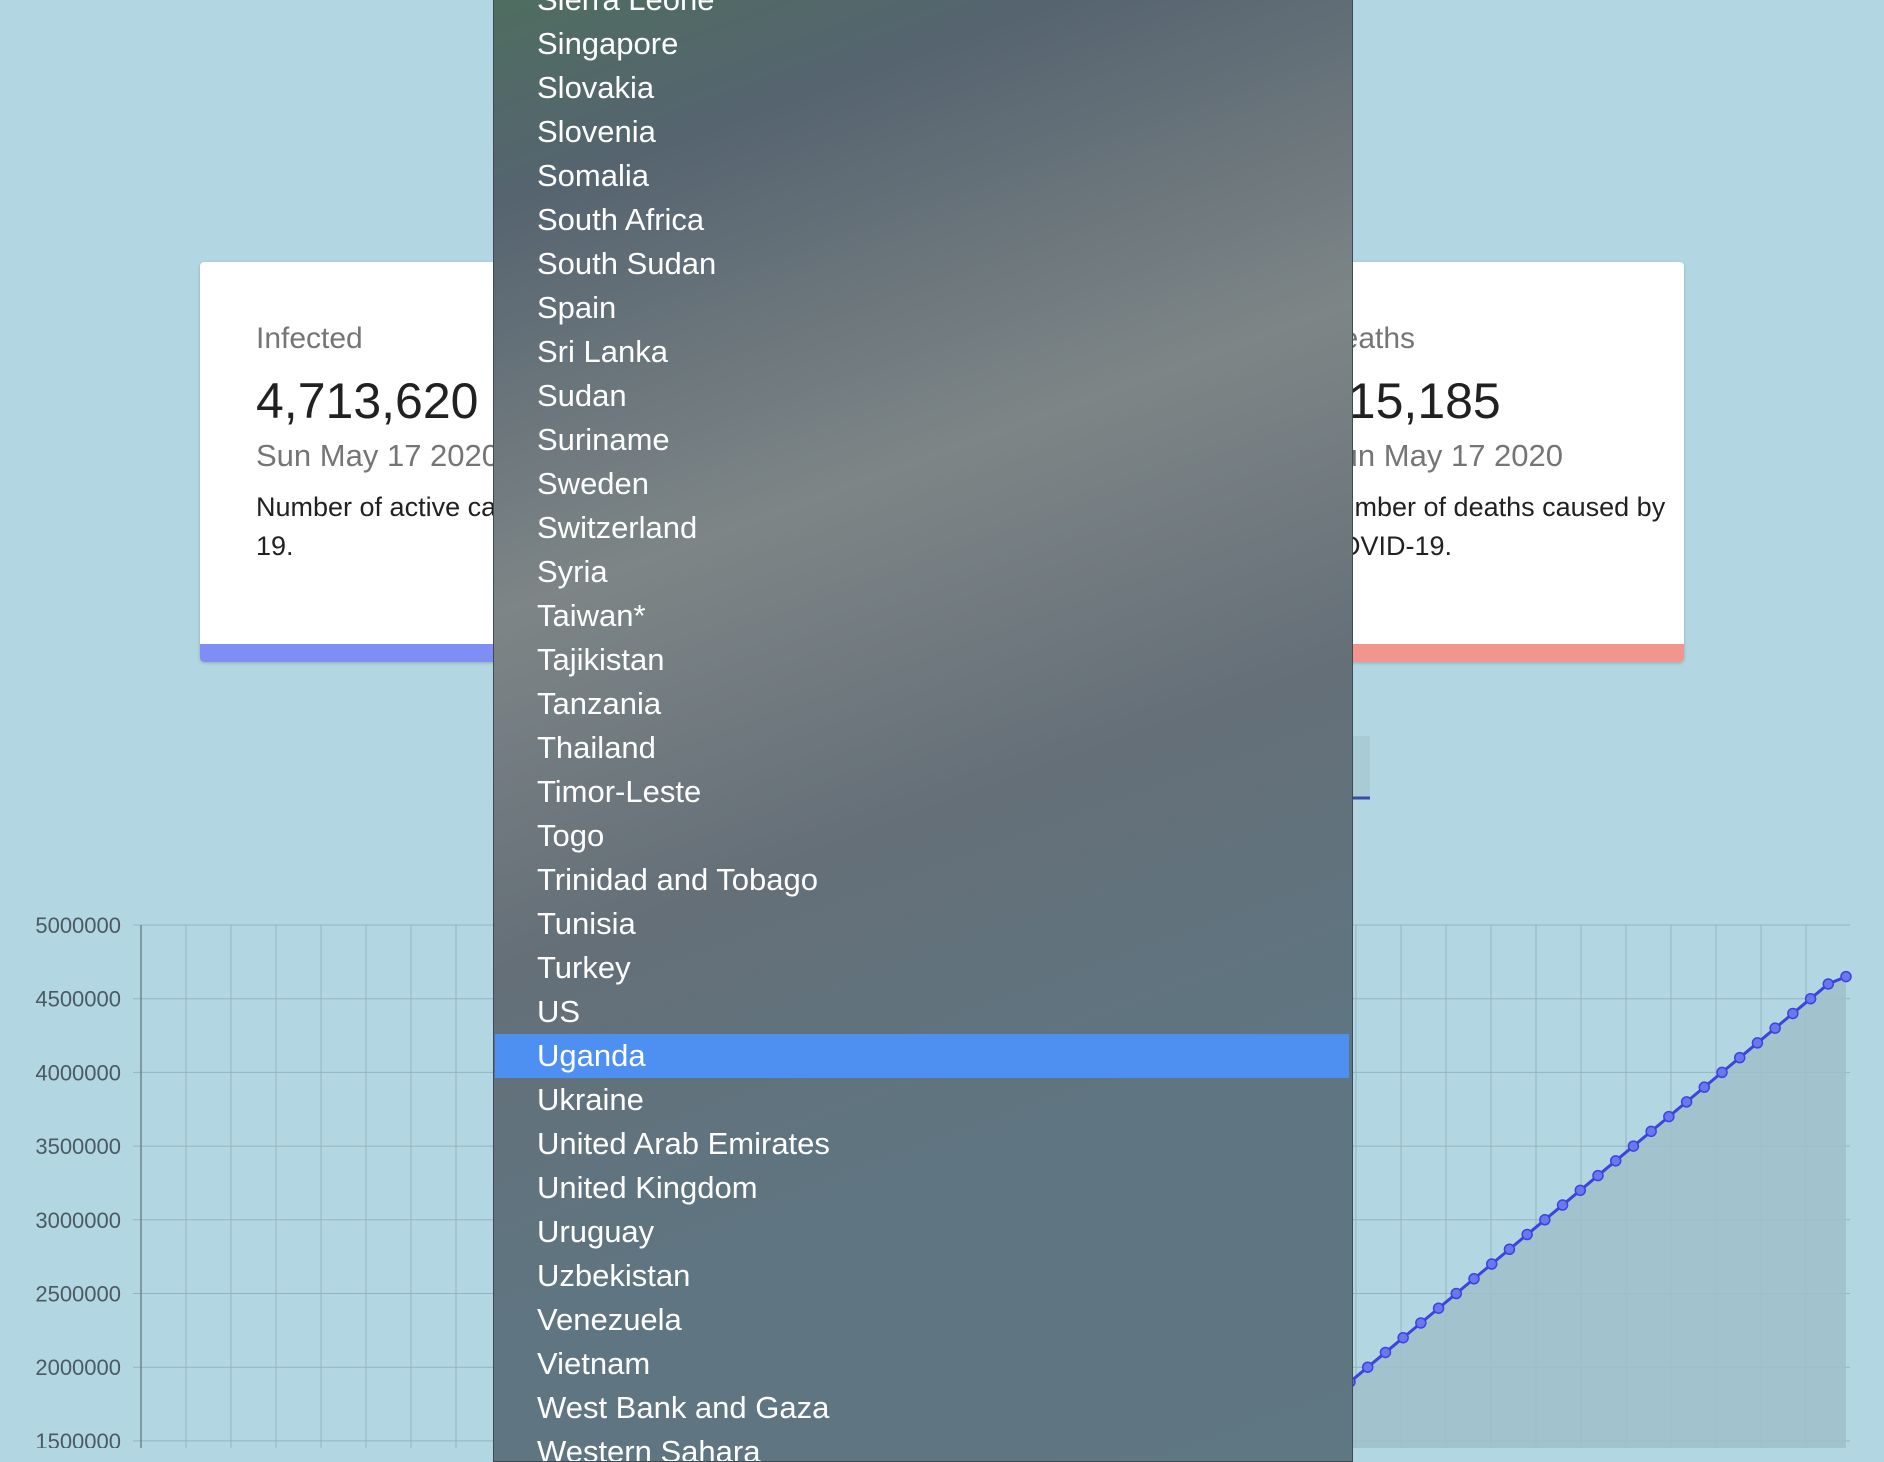 The height and width of the screenshot is (1462, 1884). Describe the element at coordinates (922, 132) in the screenshot. I see `dropdown-item: Slovenia` at that location.